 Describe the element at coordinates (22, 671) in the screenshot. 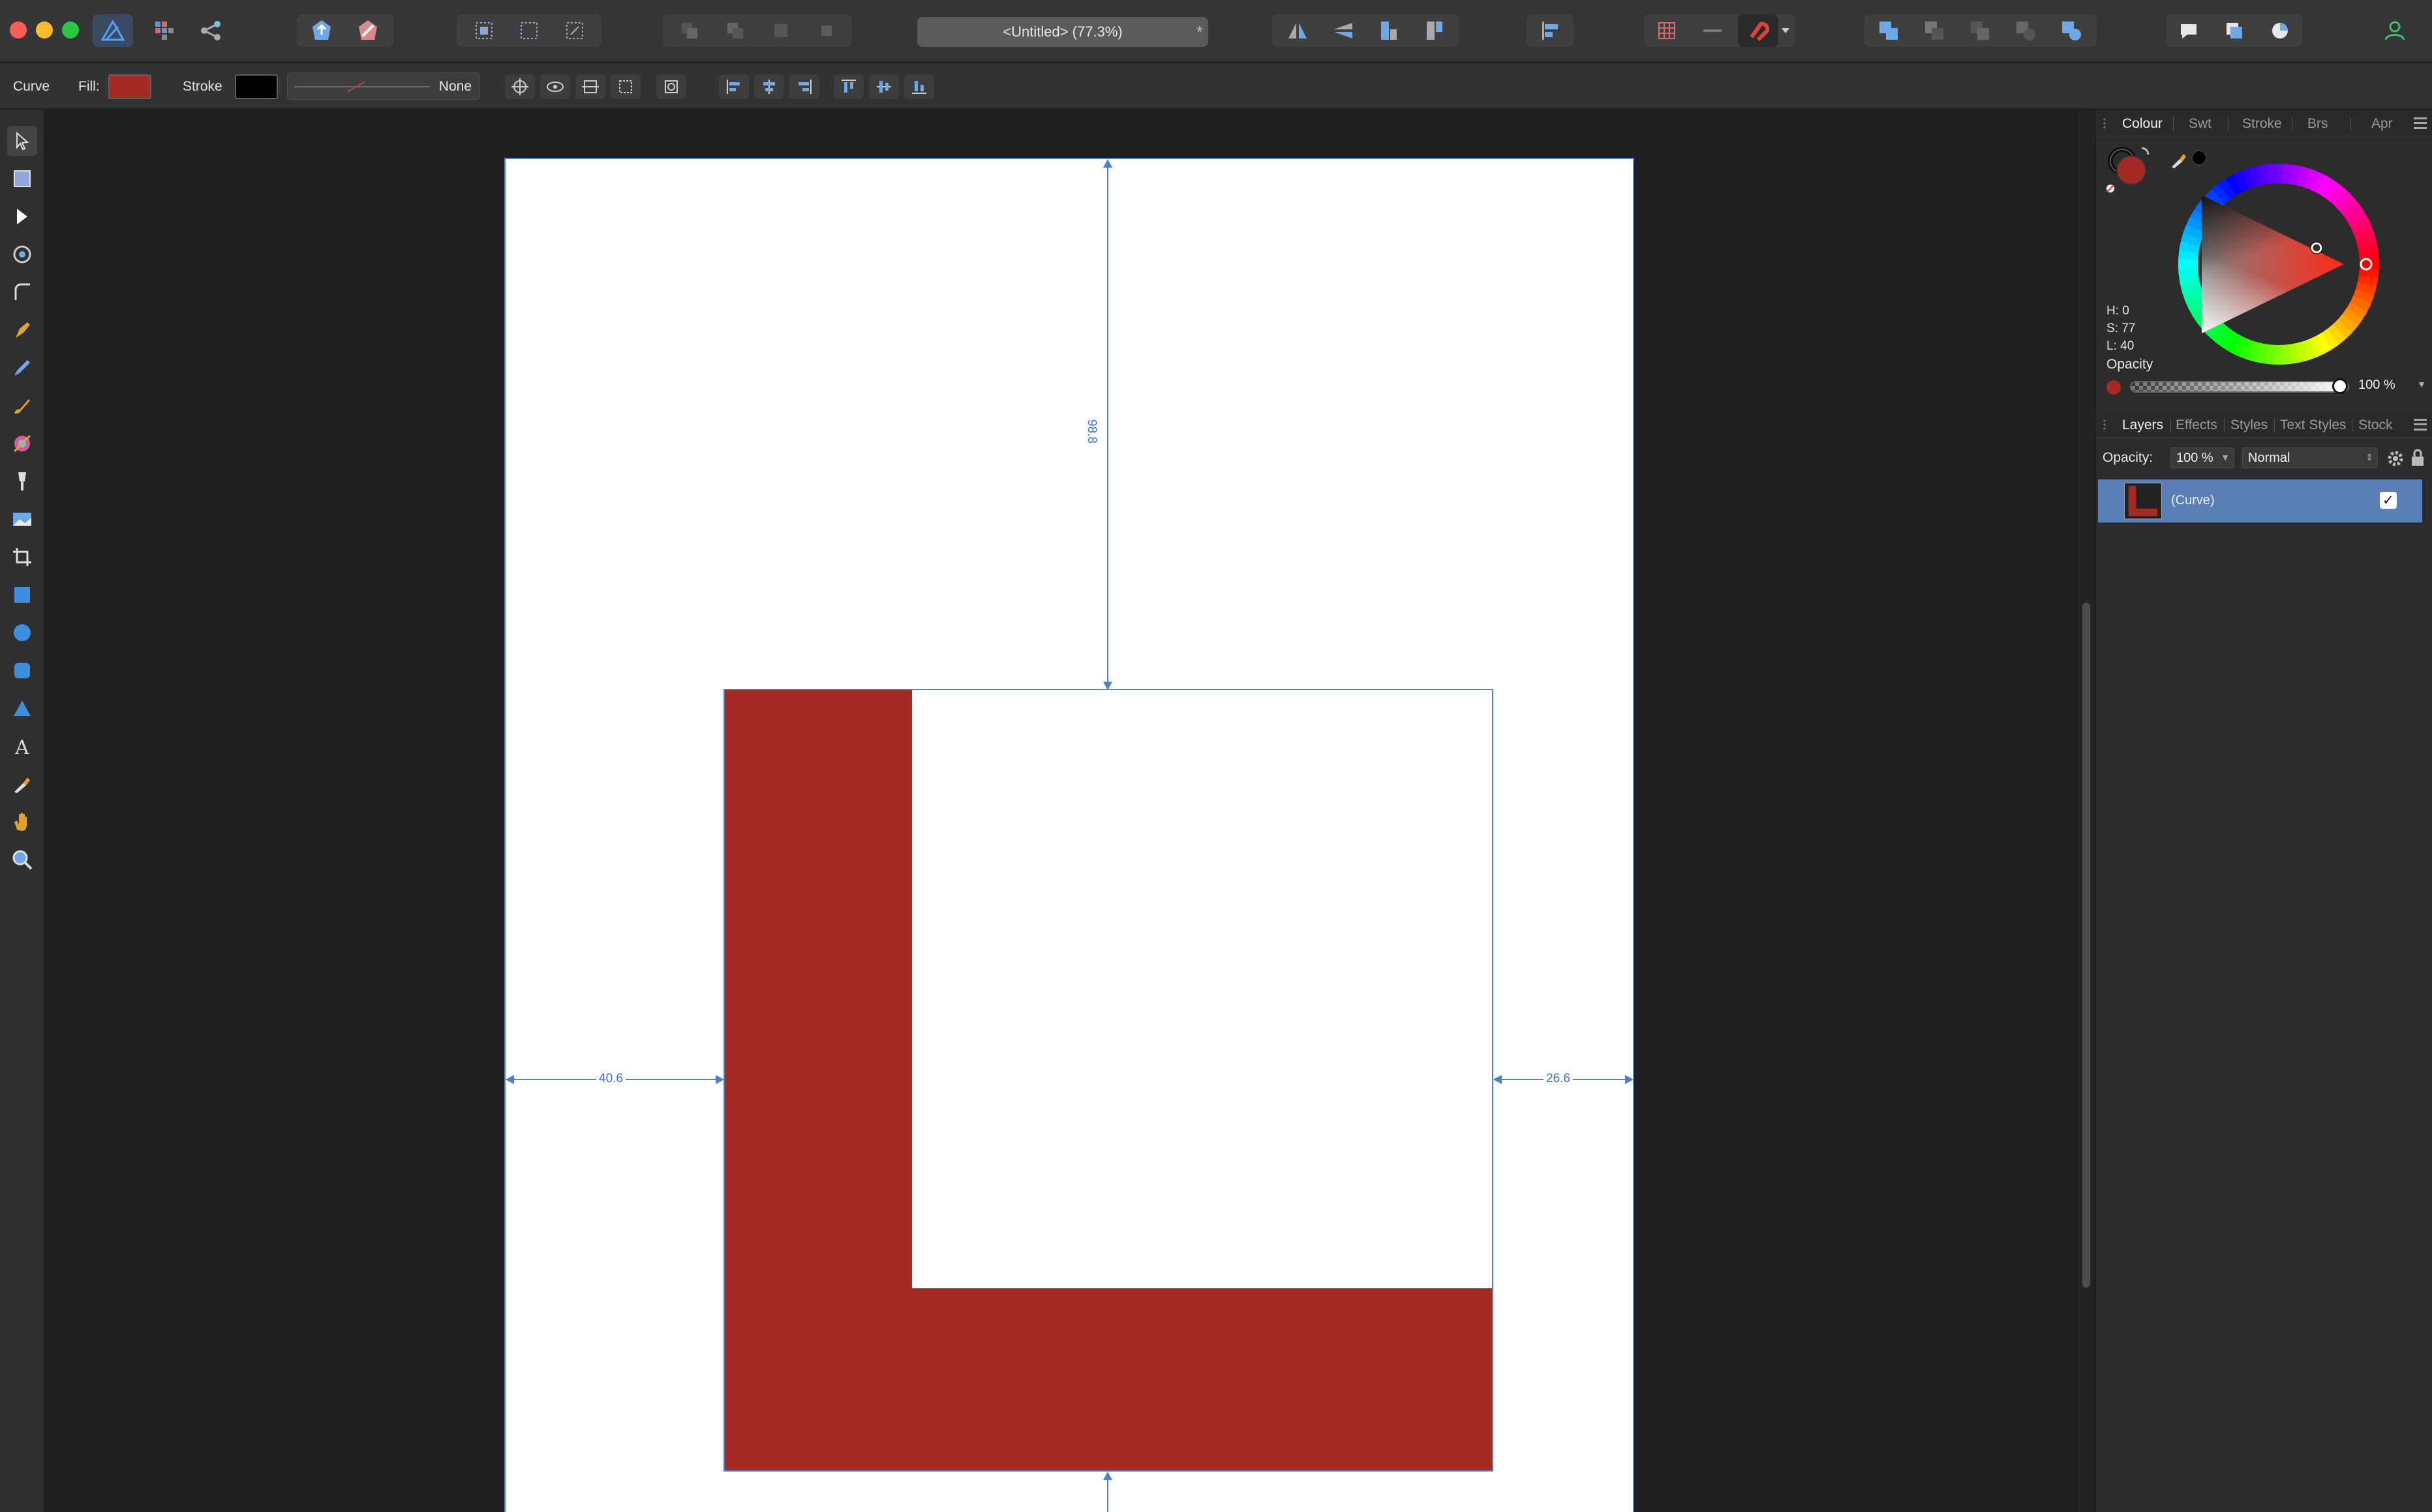

I see `rounded-rectangle-tool` at that location.